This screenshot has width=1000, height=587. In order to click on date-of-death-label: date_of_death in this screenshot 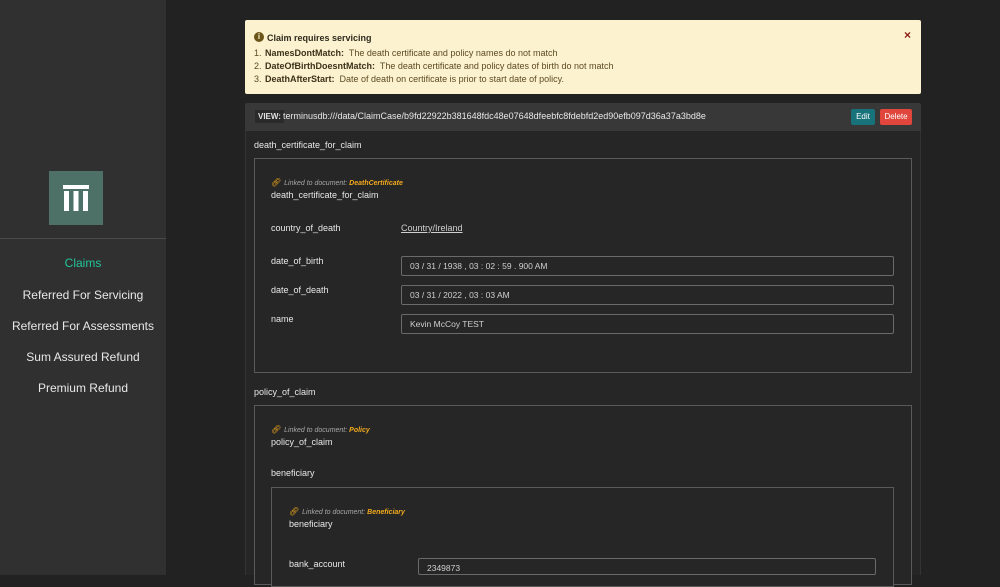, I will do `click(300, 290)`.